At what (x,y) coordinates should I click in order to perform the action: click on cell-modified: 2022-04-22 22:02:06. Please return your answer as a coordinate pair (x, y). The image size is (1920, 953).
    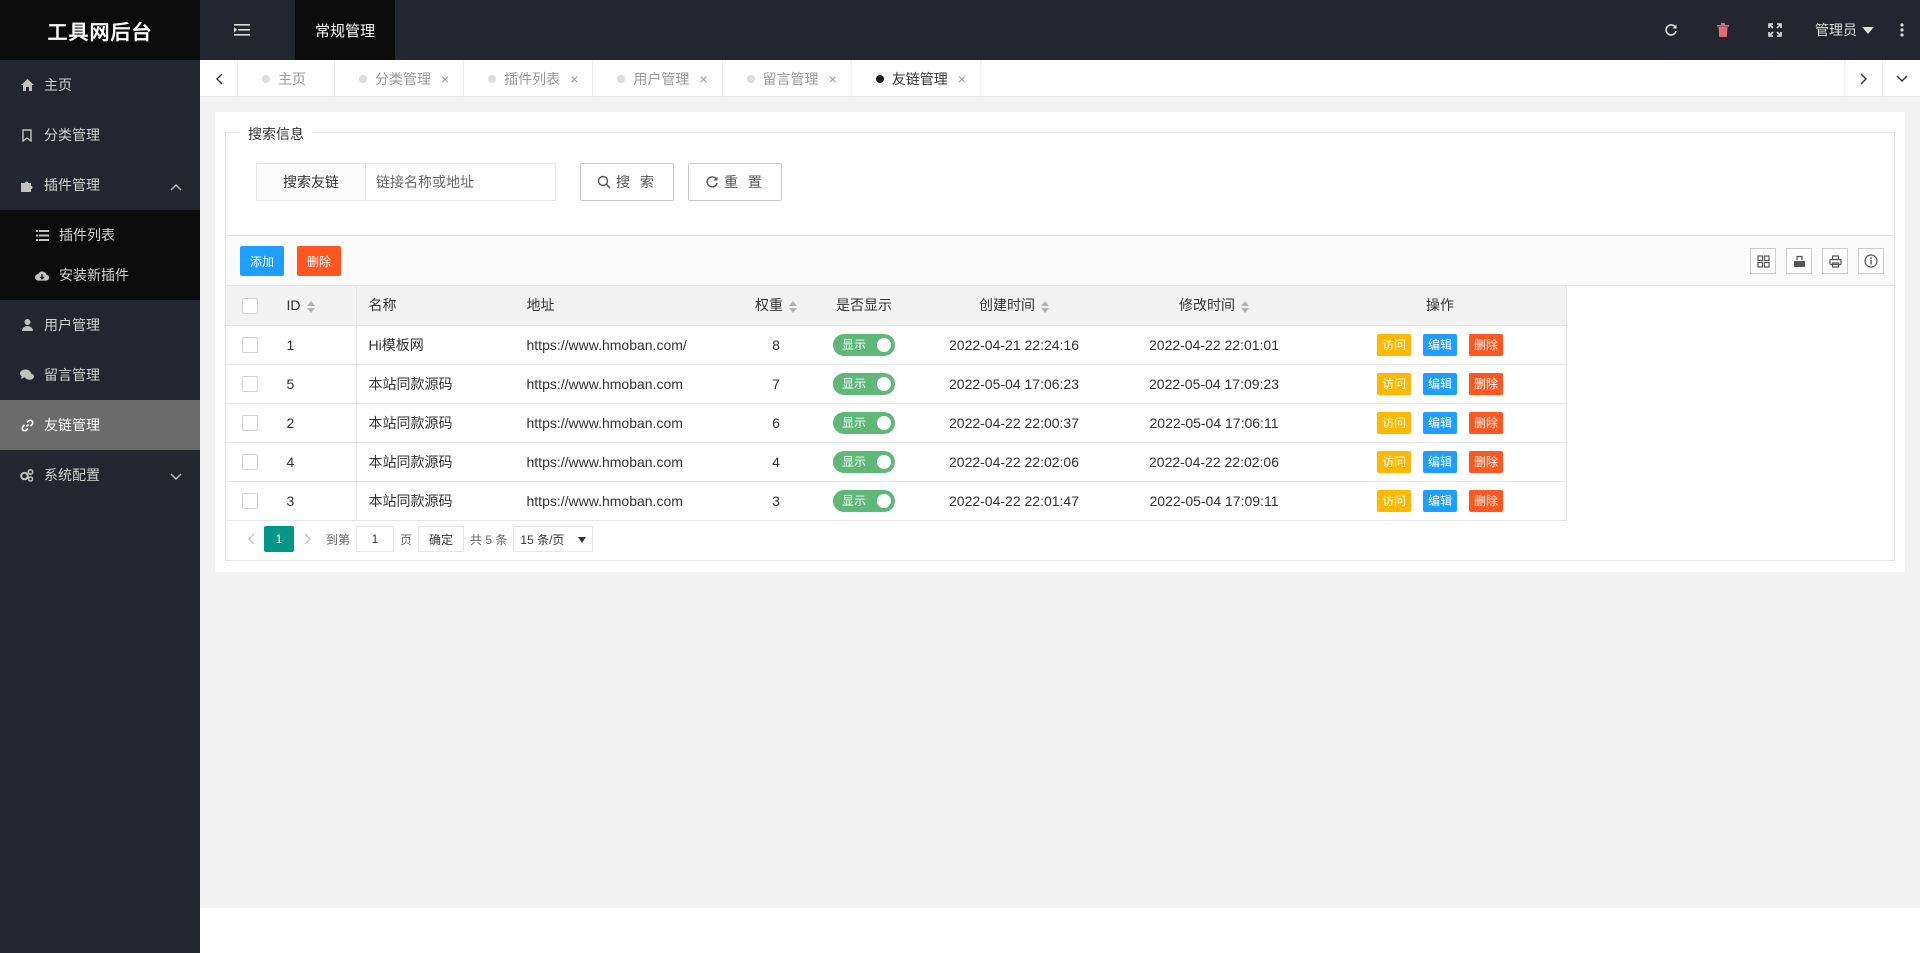
    Looking at the image, I should click on (1214, 462).